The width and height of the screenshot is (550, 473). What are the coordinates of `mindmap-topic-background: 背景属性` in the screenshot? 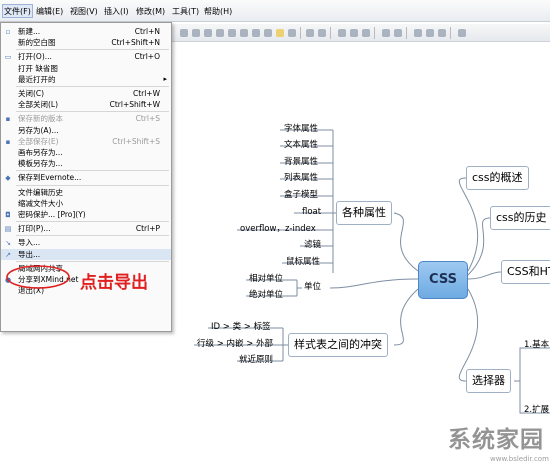 It's located at (301, 163).